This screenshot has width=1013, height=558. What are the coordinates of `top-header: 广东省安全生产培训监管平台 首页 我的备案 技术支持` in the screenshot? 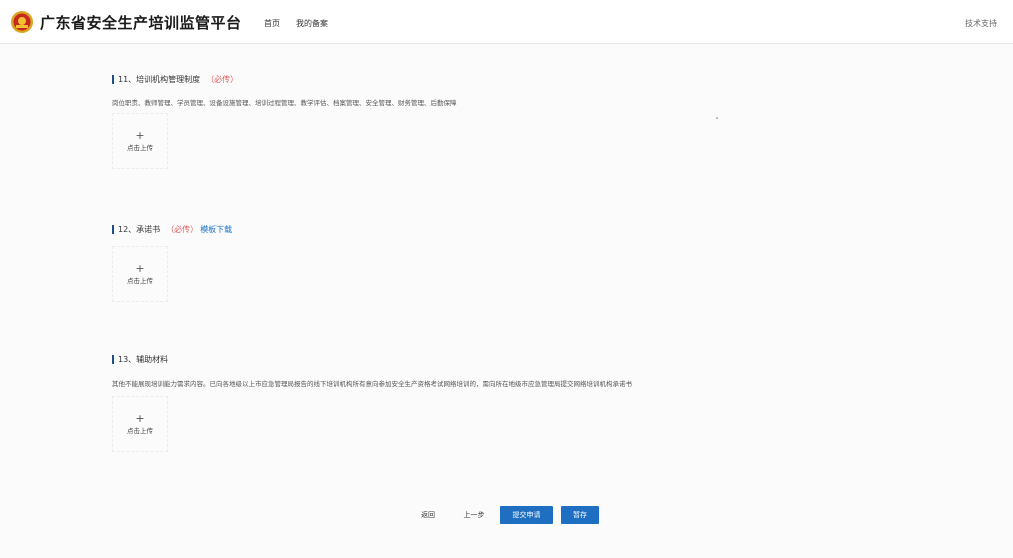 It's located at (506, 22).